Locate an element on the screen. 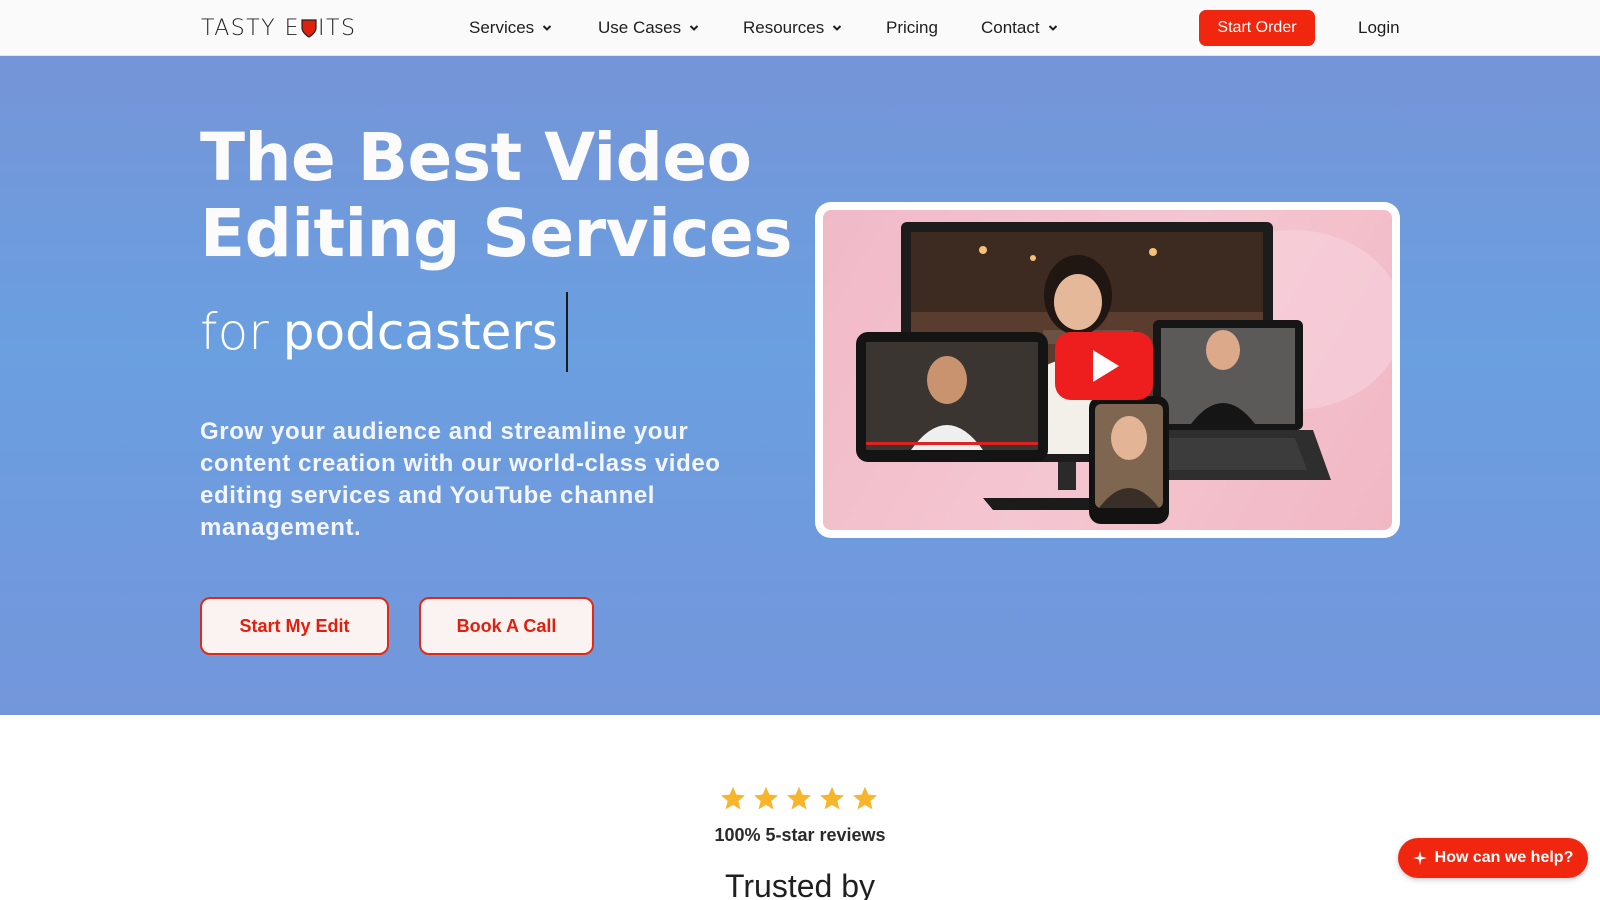 The height and width of the screenshot is (900, 1600). book-a-call-button: Book A Call is located at coordinates (506, 626).